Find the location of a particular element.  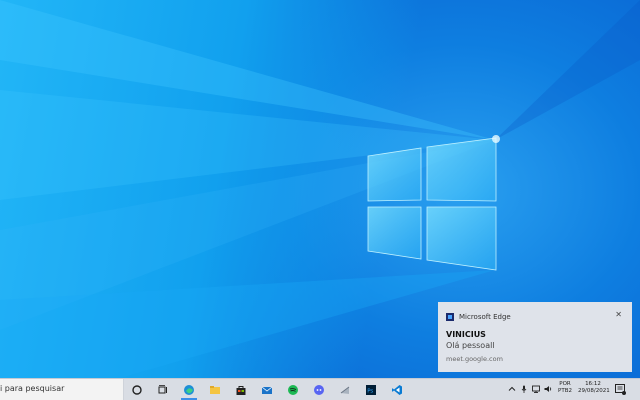

task-view-button is located at coordinates (163, 389).